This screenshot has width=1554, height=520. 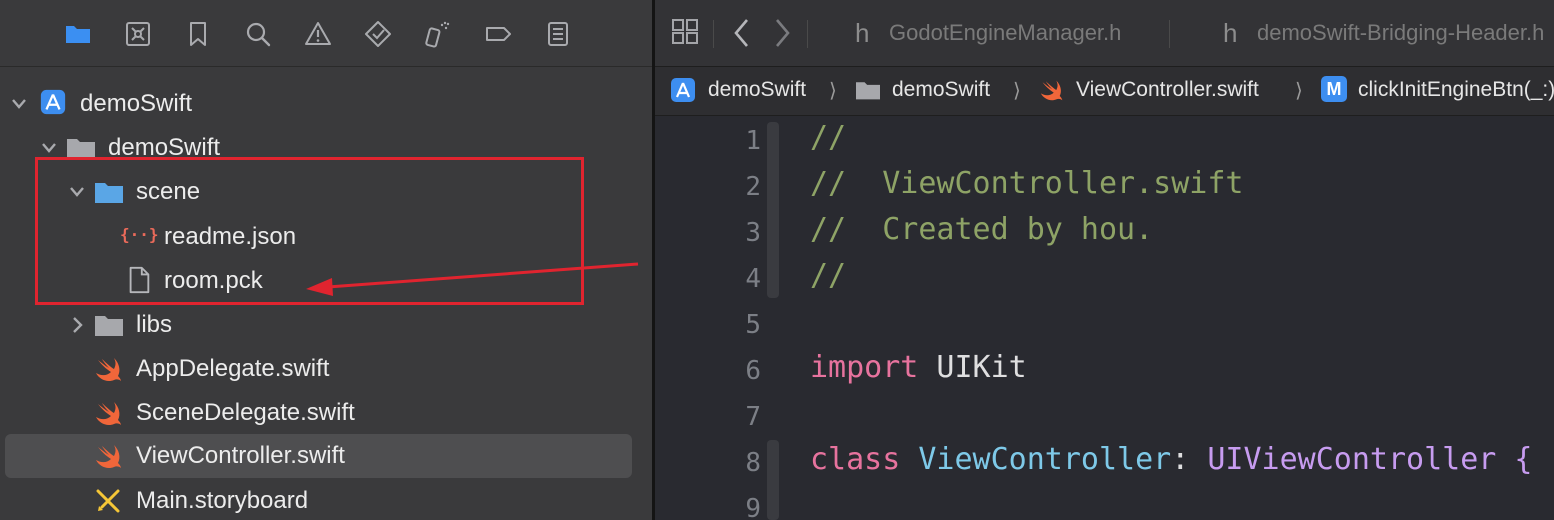 I want to click on tree-row-file: AppDelegate.swift, so click(x=326, y=369).